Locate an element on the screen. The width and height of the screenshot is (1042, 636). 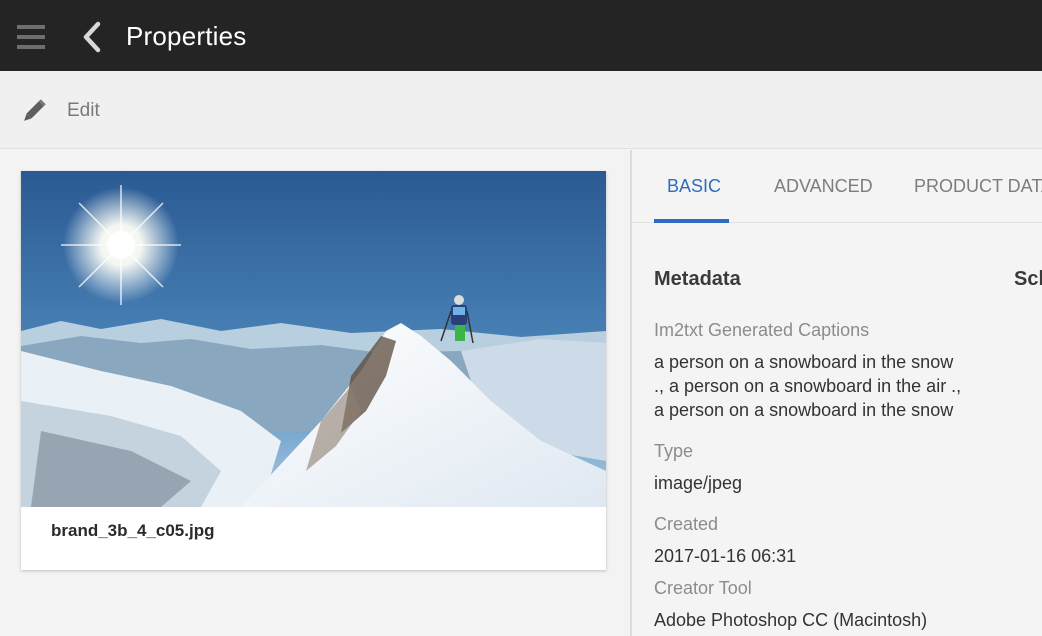
tab-advanced: ADVANCED is located at coordinates (823, 186).